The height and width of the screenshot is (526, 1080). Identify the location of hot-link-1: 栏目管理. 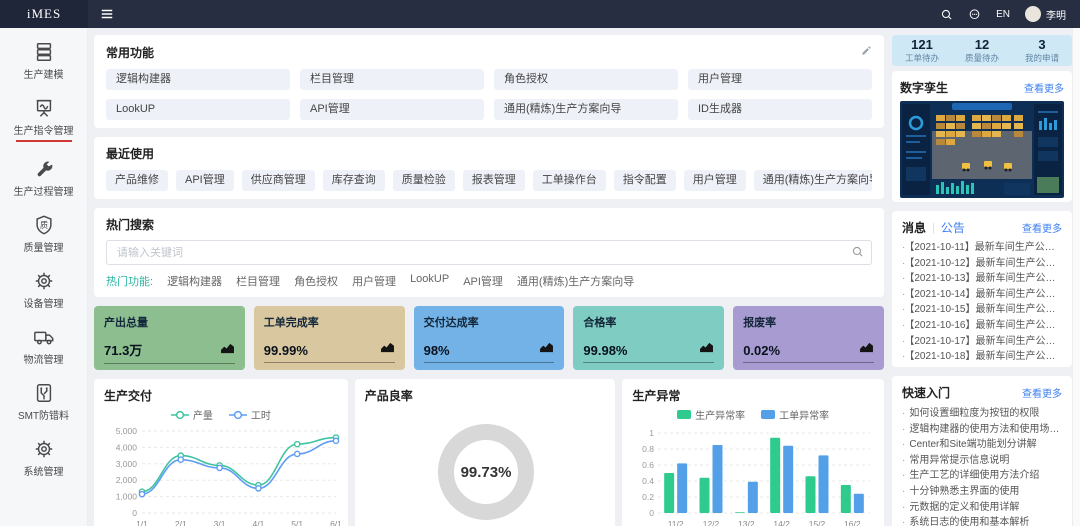
(258, 281).